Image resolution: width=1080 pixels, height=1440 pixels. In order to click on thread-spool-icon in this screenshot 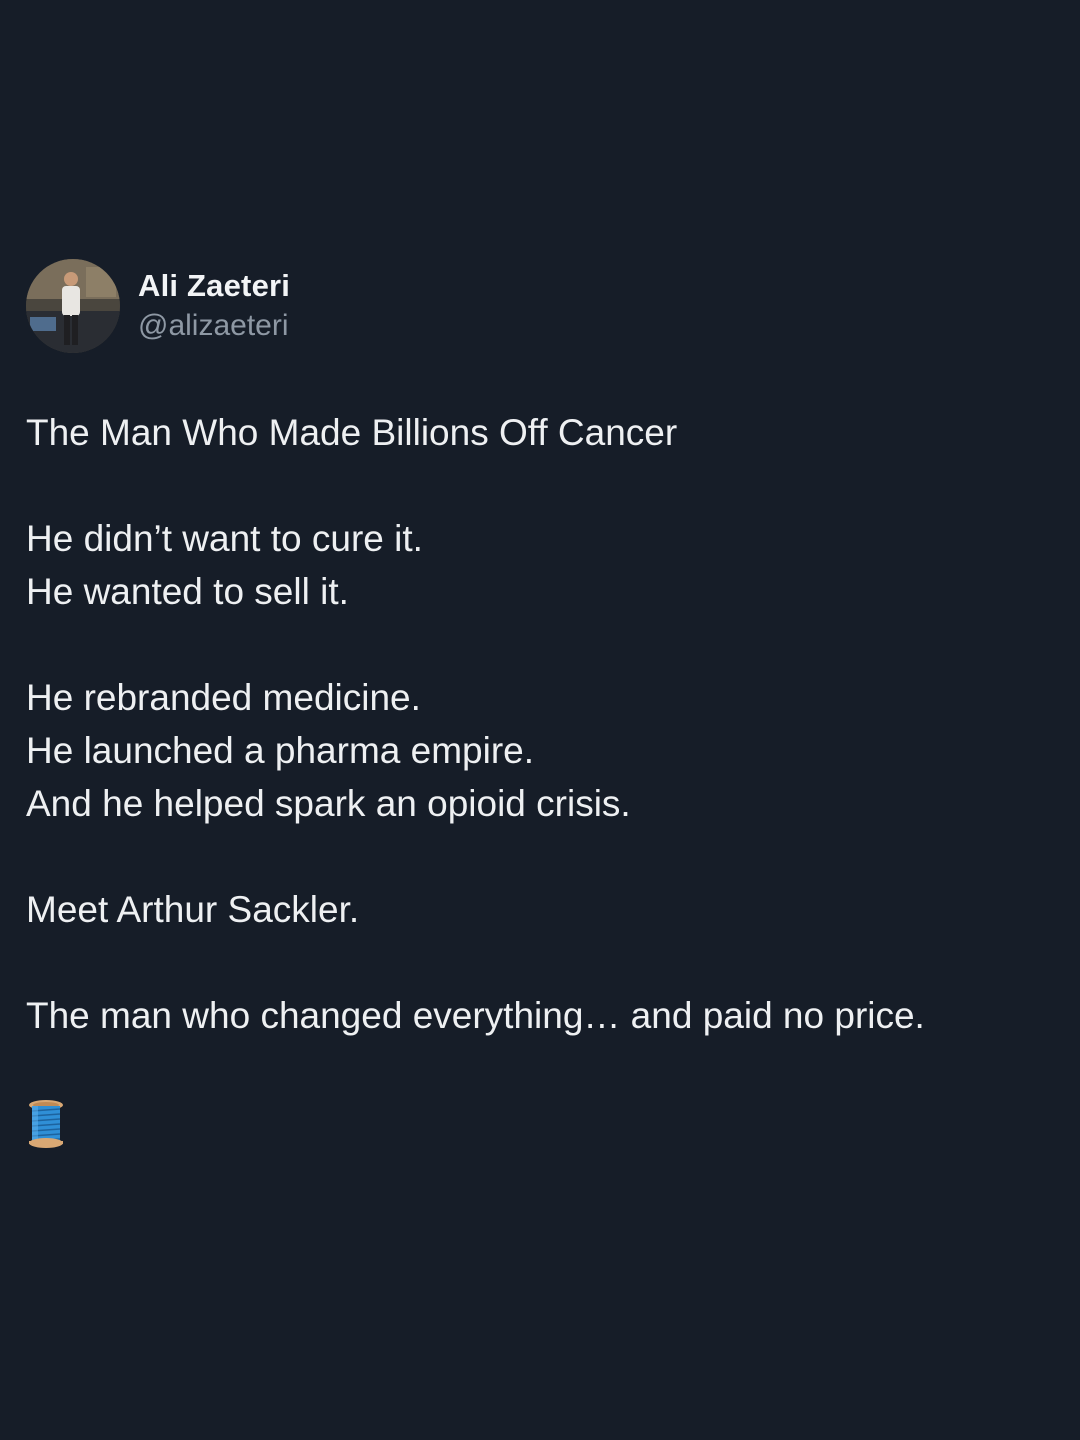, I will do `click(46, 1124)`.